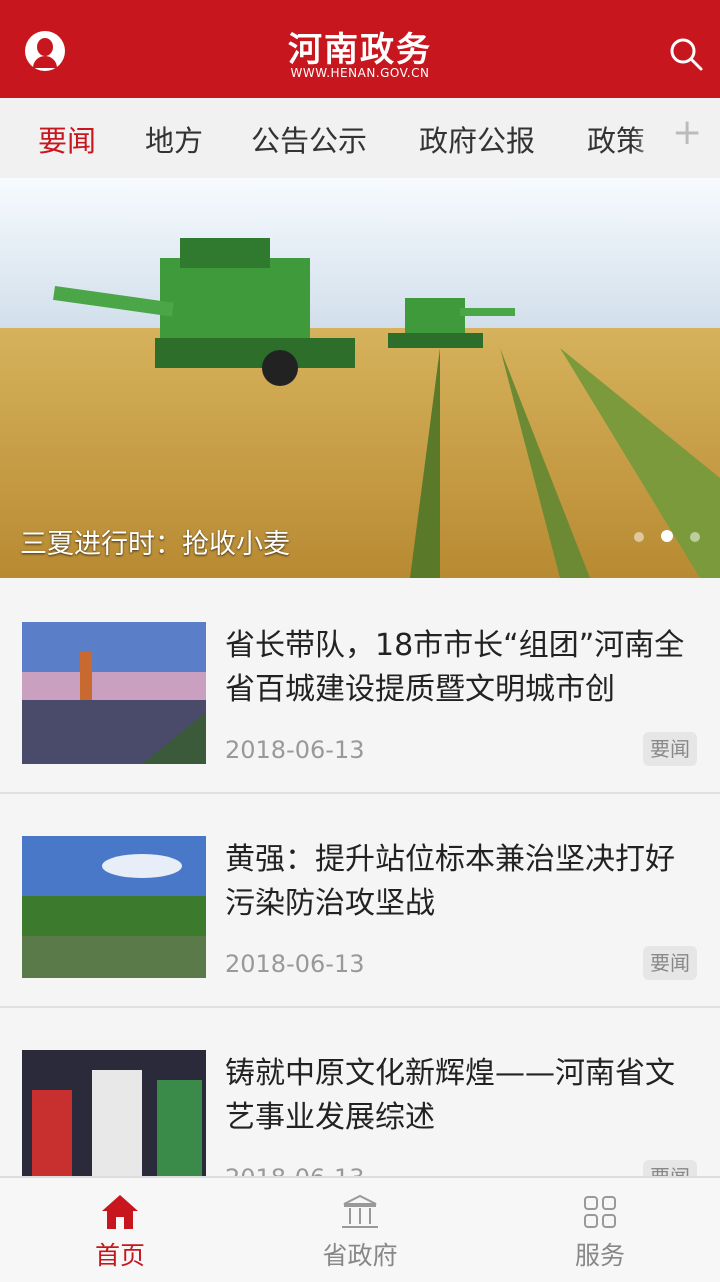 Image resolution: width=720 pixels, height=1282 pixels. I want to click on bottom-navigation: 首页 省政府 服务, so click(360, 1229).